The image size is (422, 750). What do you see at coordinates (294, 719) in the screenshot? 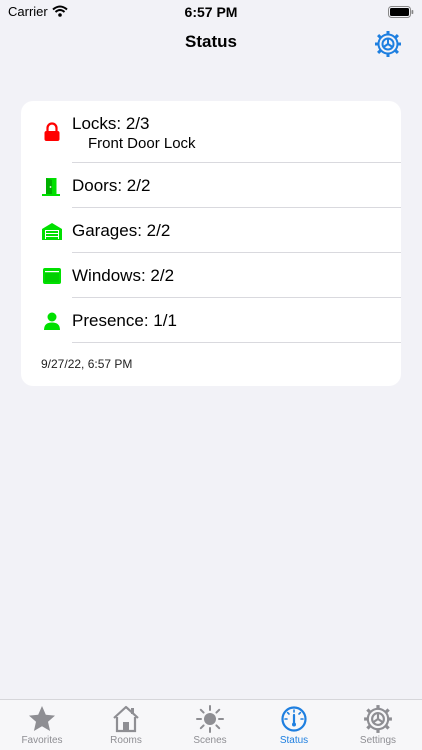
I see `gauge-icon` at bounding box center [294, 719].